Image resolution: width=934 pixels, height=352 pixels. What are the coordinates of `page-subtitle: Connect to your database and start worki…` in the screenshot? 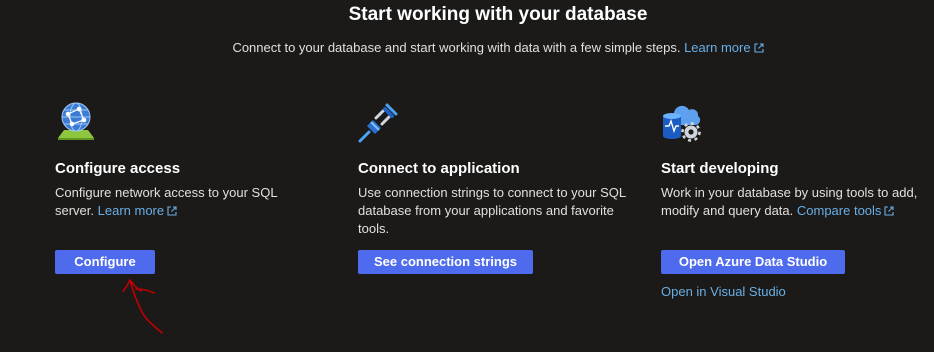 It's located at (467, 47).